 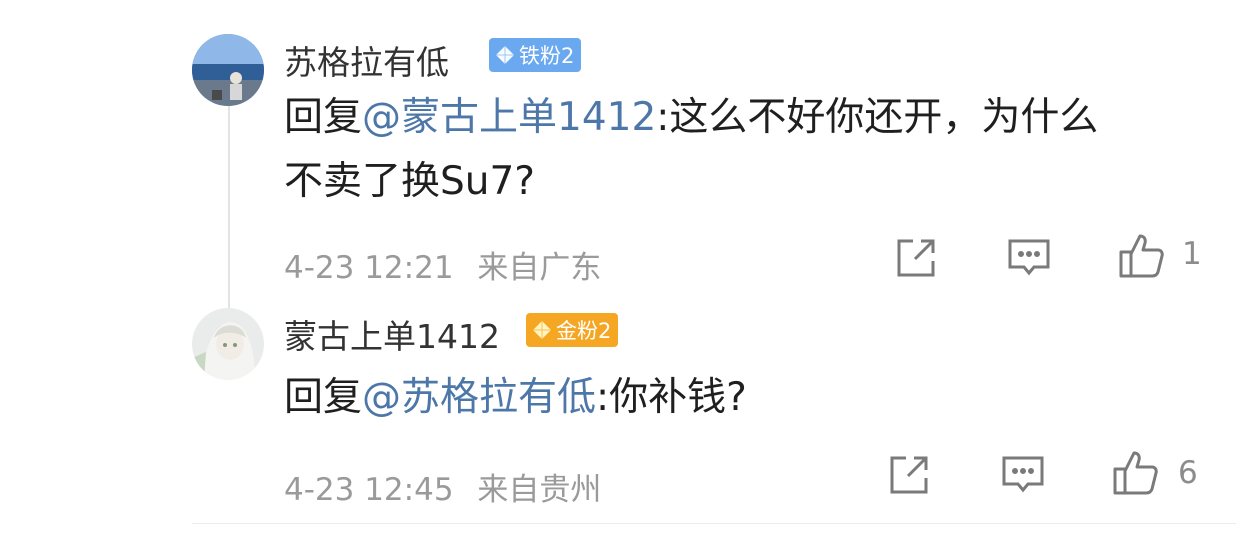 What do you see at coordinates (749, 398) in the screenshot?
I see `comment-text: 回复@苏格拉有低:你补钱?` at bounding box center [749, 398].